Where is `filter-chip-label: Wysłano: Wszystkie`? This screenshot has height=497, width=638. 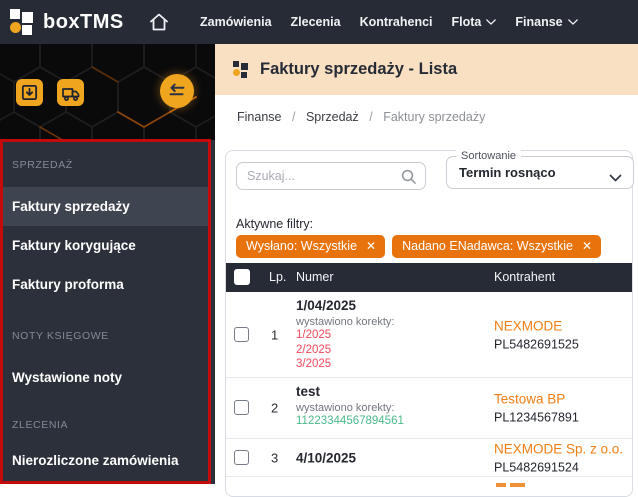 filter-chip-label: Wysłano: Wszystkie is located at coordinates (302, 246).